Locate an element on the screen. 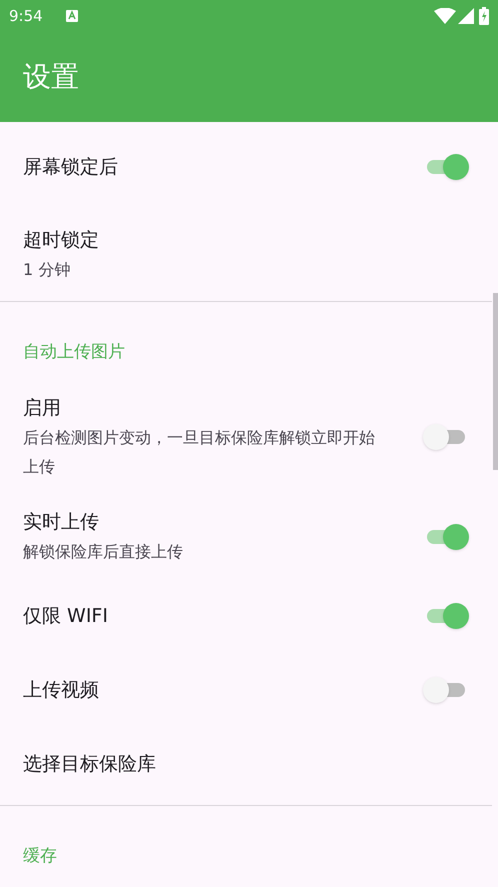 The width and height of the screenshot is (498, 887). item-title: 屏幕锁定后 is located at coordinates (71, 167).